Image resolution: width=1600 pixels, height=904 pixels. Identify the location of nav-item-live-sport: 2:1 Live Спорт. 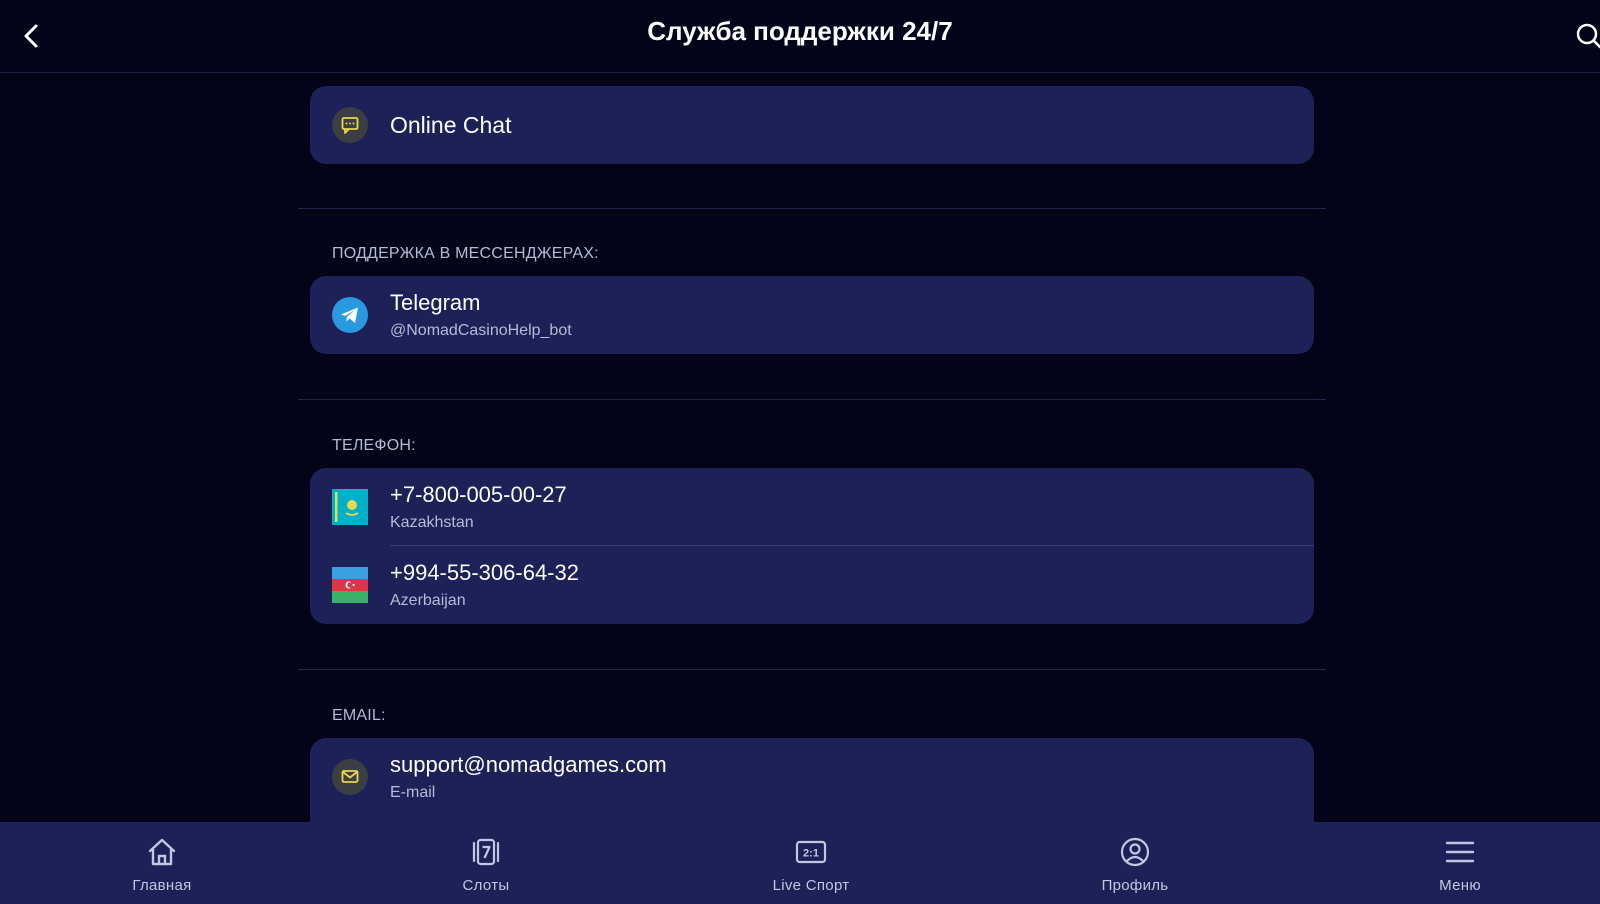
(811, 863).